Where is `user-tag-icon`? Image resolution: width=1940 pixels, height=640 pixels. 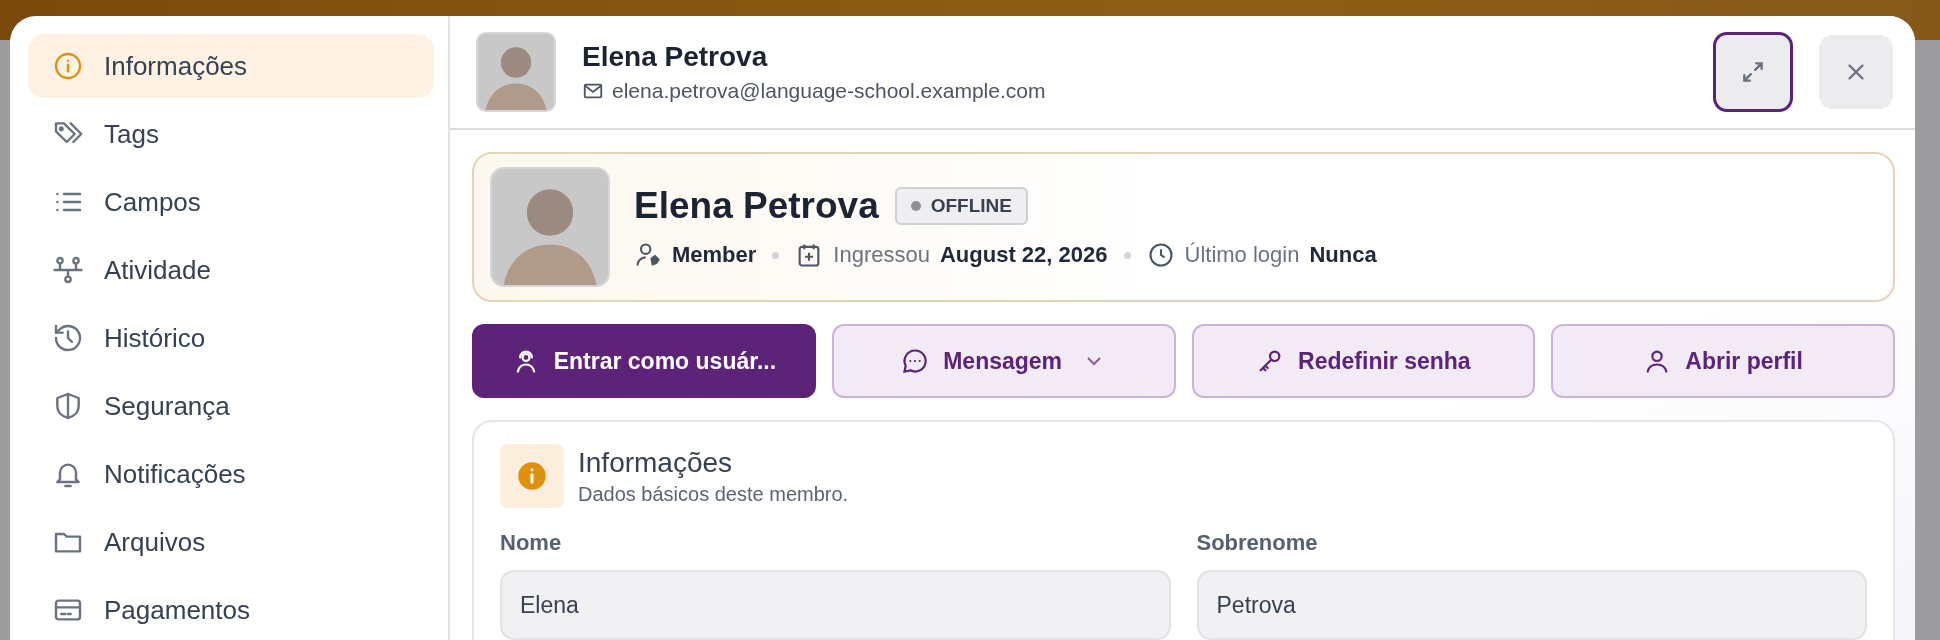
user-tag-icon is located at coordinates (648, 255).